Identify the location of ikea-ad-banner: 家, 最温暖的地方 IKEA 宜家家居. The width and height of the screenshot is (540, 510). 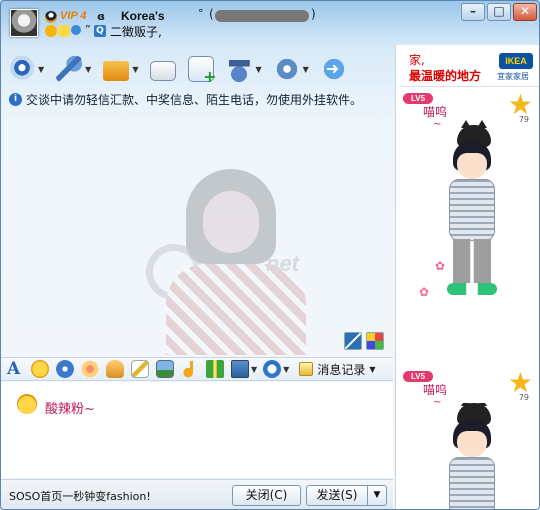
(469, 66).